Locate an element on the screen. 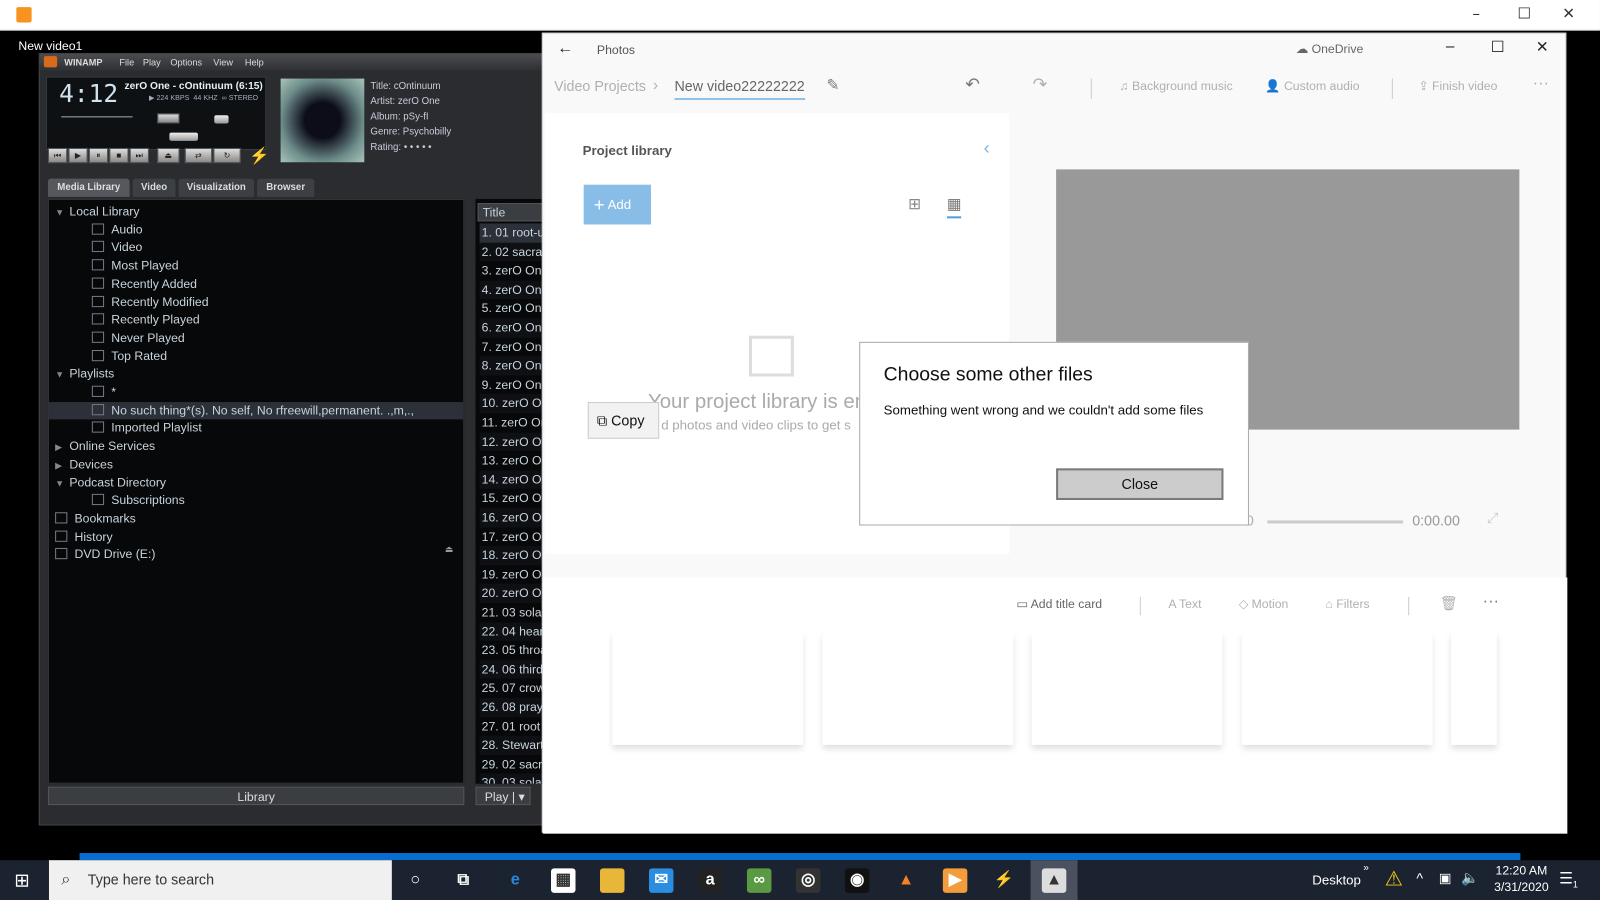 This screenshot has width=1600, height=900. track-row: 8. zerO One is located at coordinates (513, 366).